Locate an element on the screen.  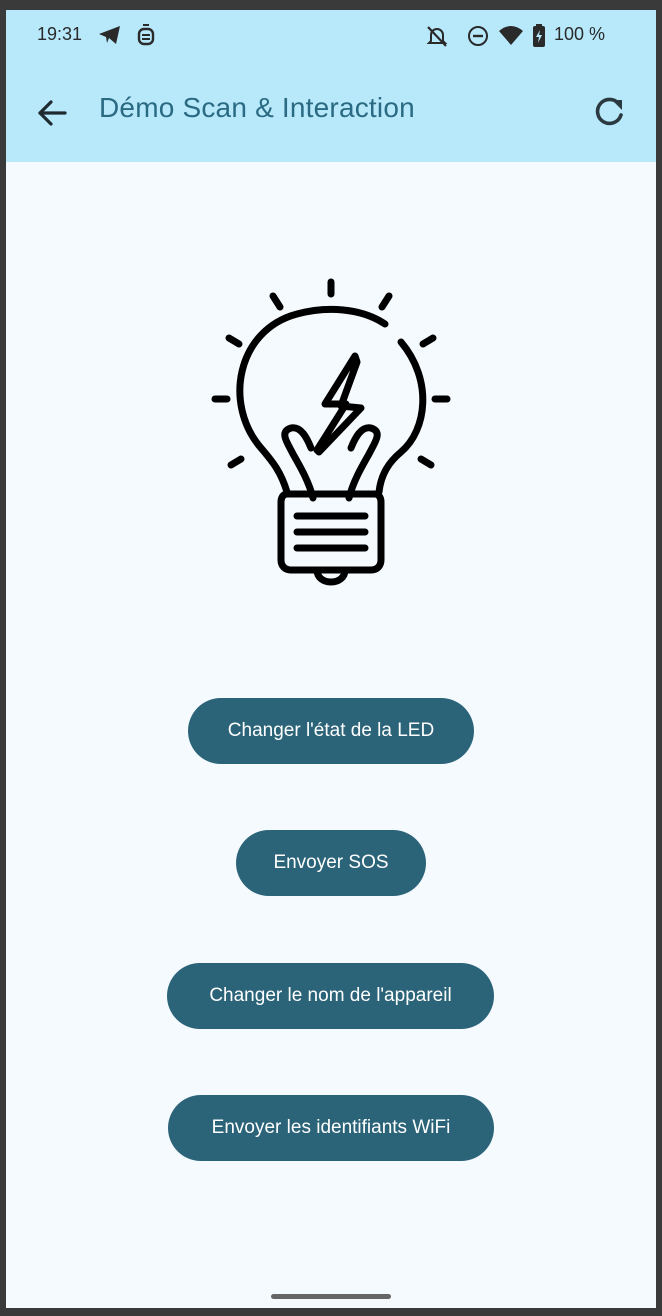
toggle-led-button: Changer l'état de la LED is located at coordinates (331, 731).